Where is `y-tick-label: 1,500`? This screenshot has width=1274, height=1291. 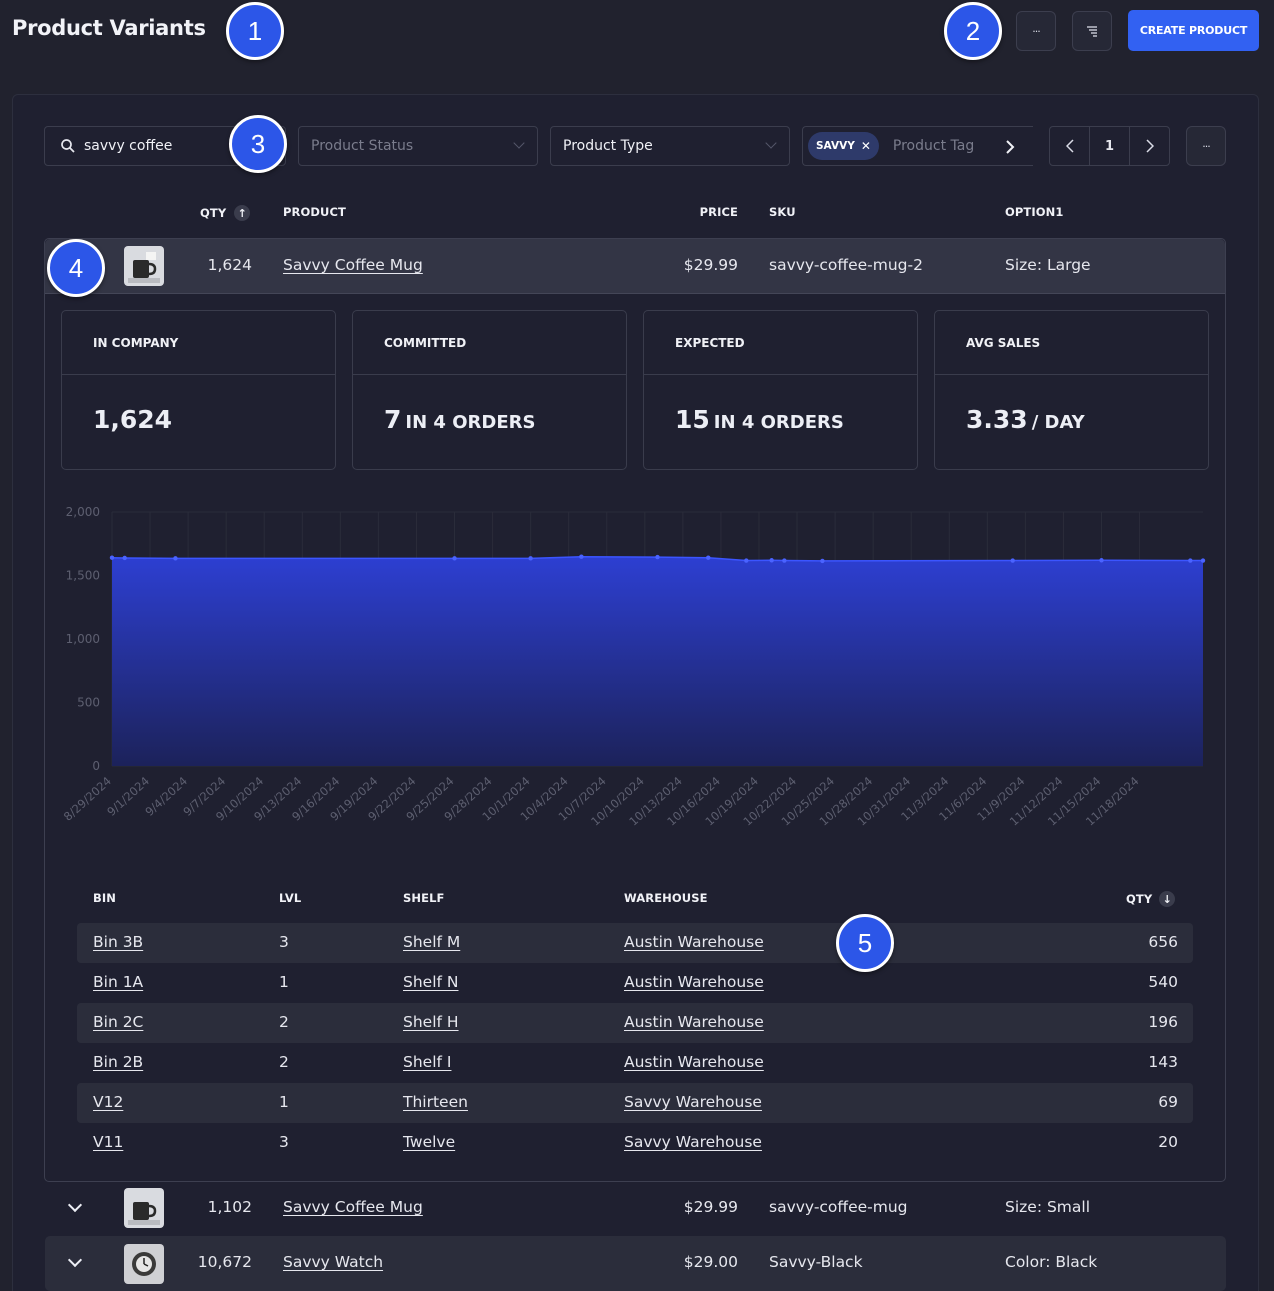
y-tick-label: 1,500 is located at coordinates (83, 576).